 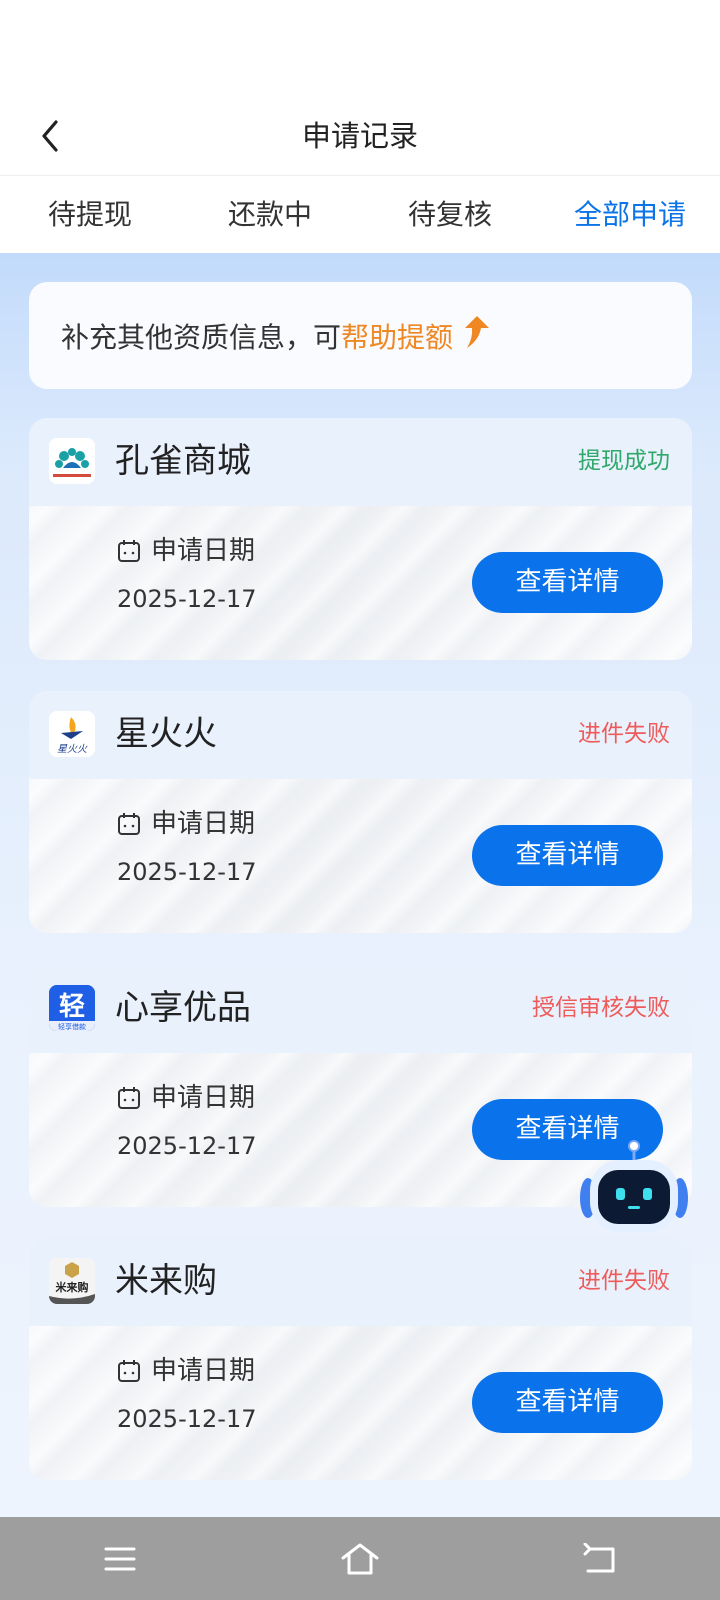 I want to click on svg-text: 轻享借款, so click(x=72, y=1026).